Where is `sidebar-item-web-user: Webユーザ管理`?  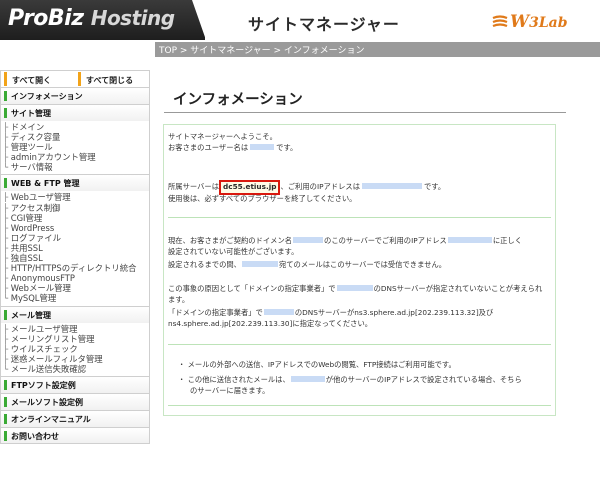
sidebar-item-web-user: Webユーザ管理 is located at coordinates (76, 197).